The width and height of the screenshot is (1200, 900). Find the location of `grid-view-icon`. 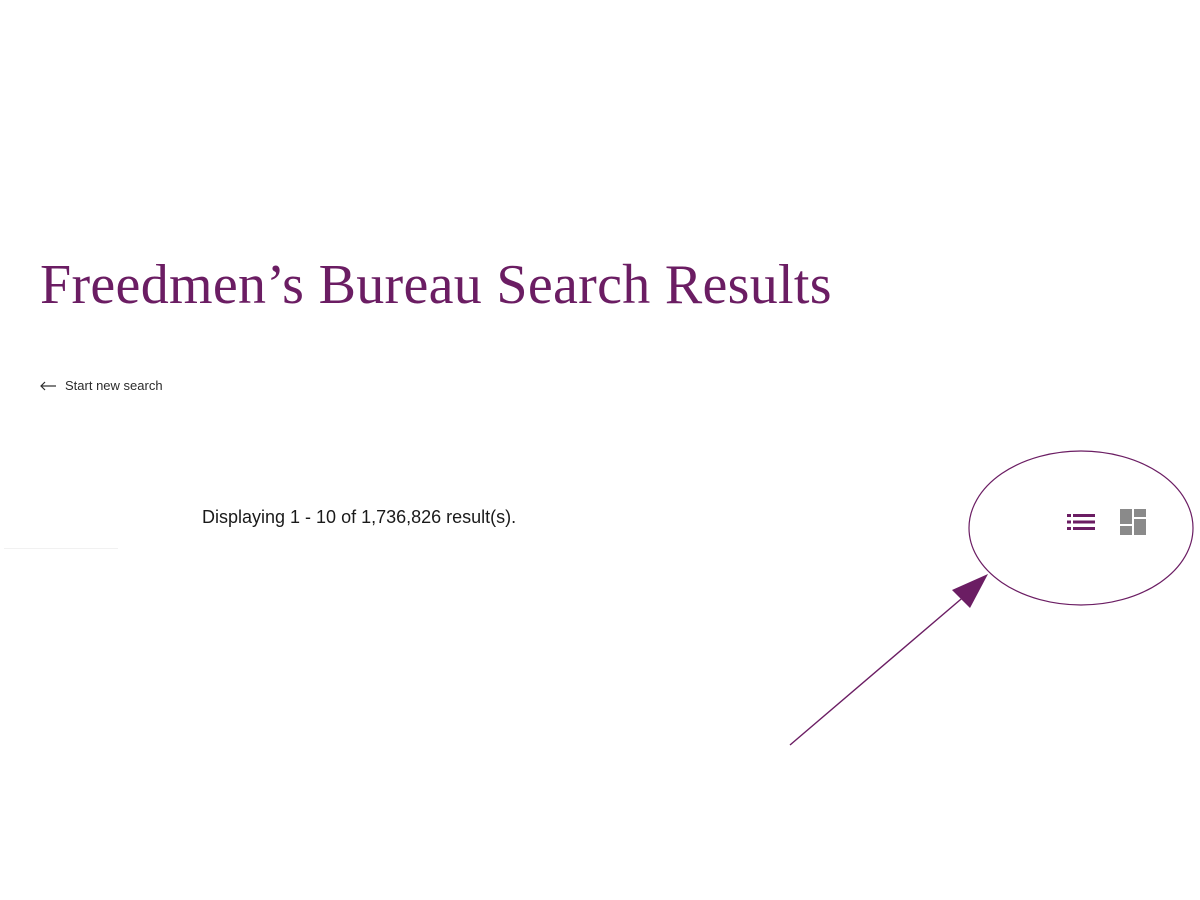

grid-view-icon is located at coordinates (1133, 522).